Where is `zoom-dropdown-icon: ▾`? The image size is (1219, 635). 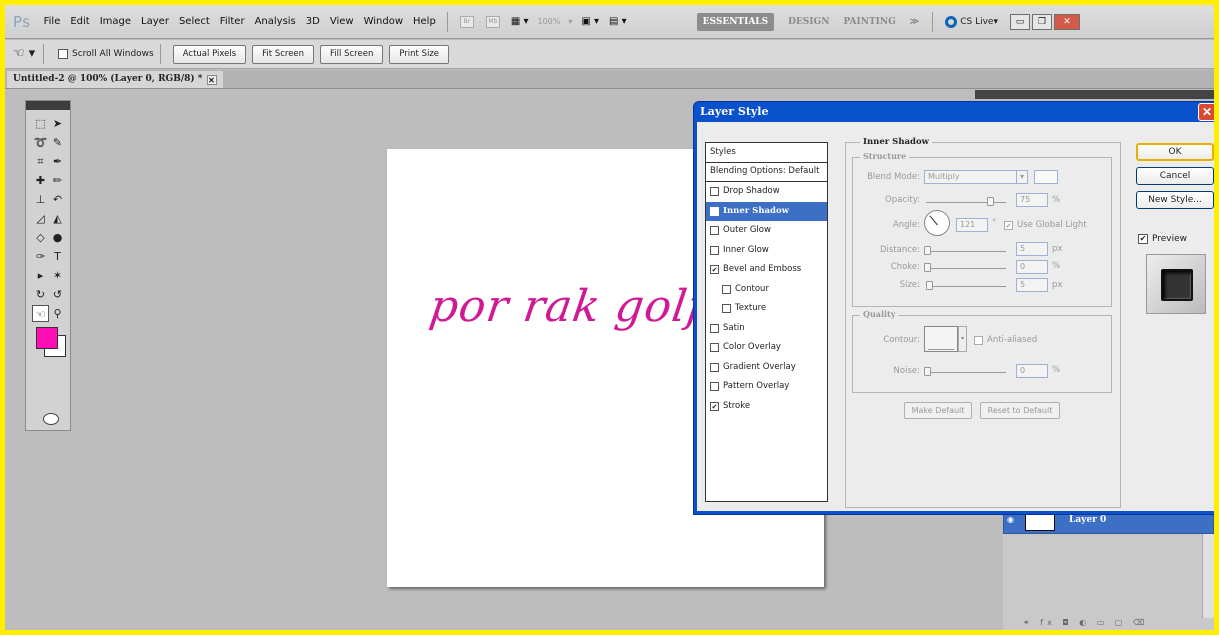 zoom-dropdown-icon: ▾ is located at coordinates (570, 21).